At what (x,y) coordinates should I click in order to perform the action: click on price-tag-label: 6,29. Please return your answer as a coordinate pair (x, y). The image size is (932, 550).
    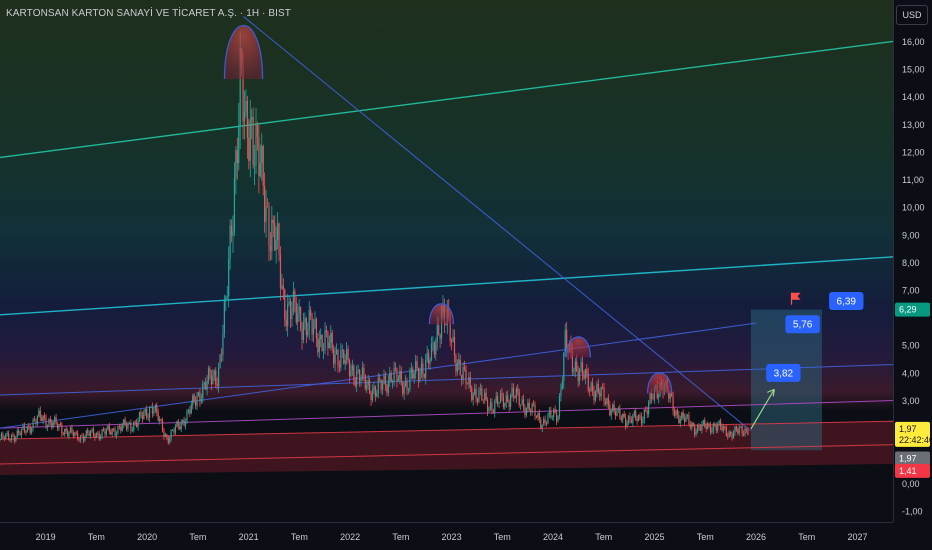
    Looking at the image, I should click on (908, 310).